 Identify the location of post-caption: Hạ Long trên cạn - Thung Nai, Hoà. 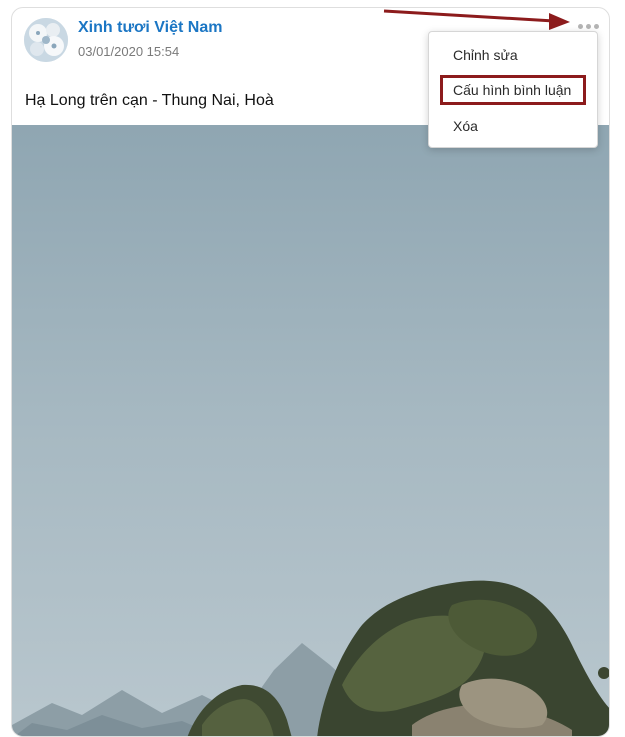
(149, 100).